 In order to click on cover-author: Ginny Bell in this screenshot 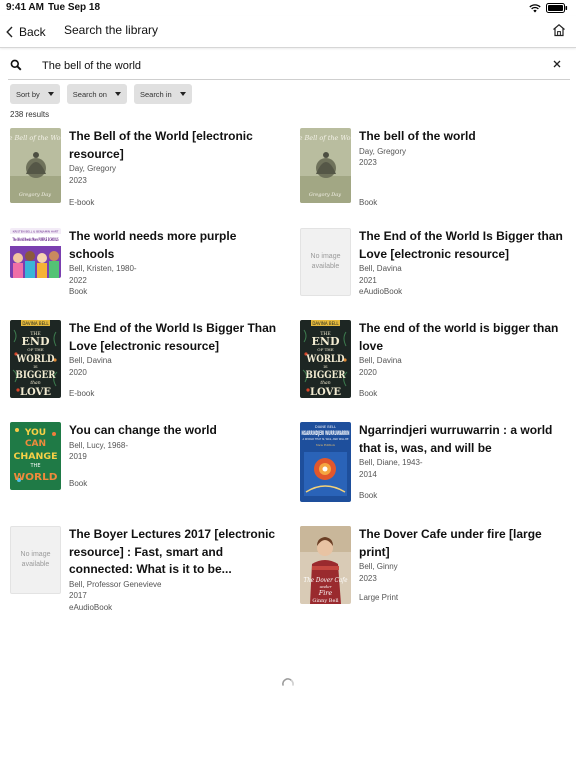, I will do `click(325, 601)`.